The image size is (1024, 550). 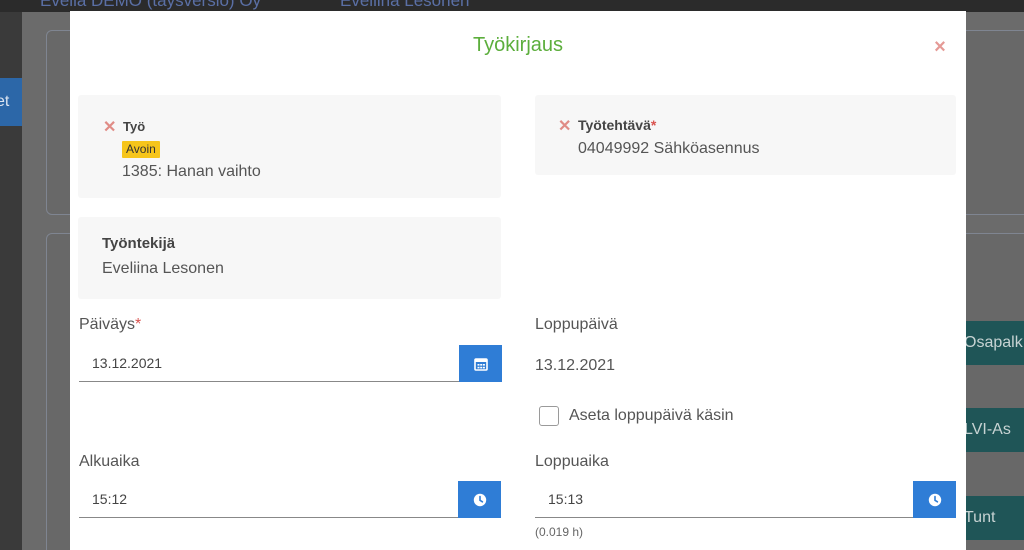 I want to click on end-time-input, so click(x=724, y=499).